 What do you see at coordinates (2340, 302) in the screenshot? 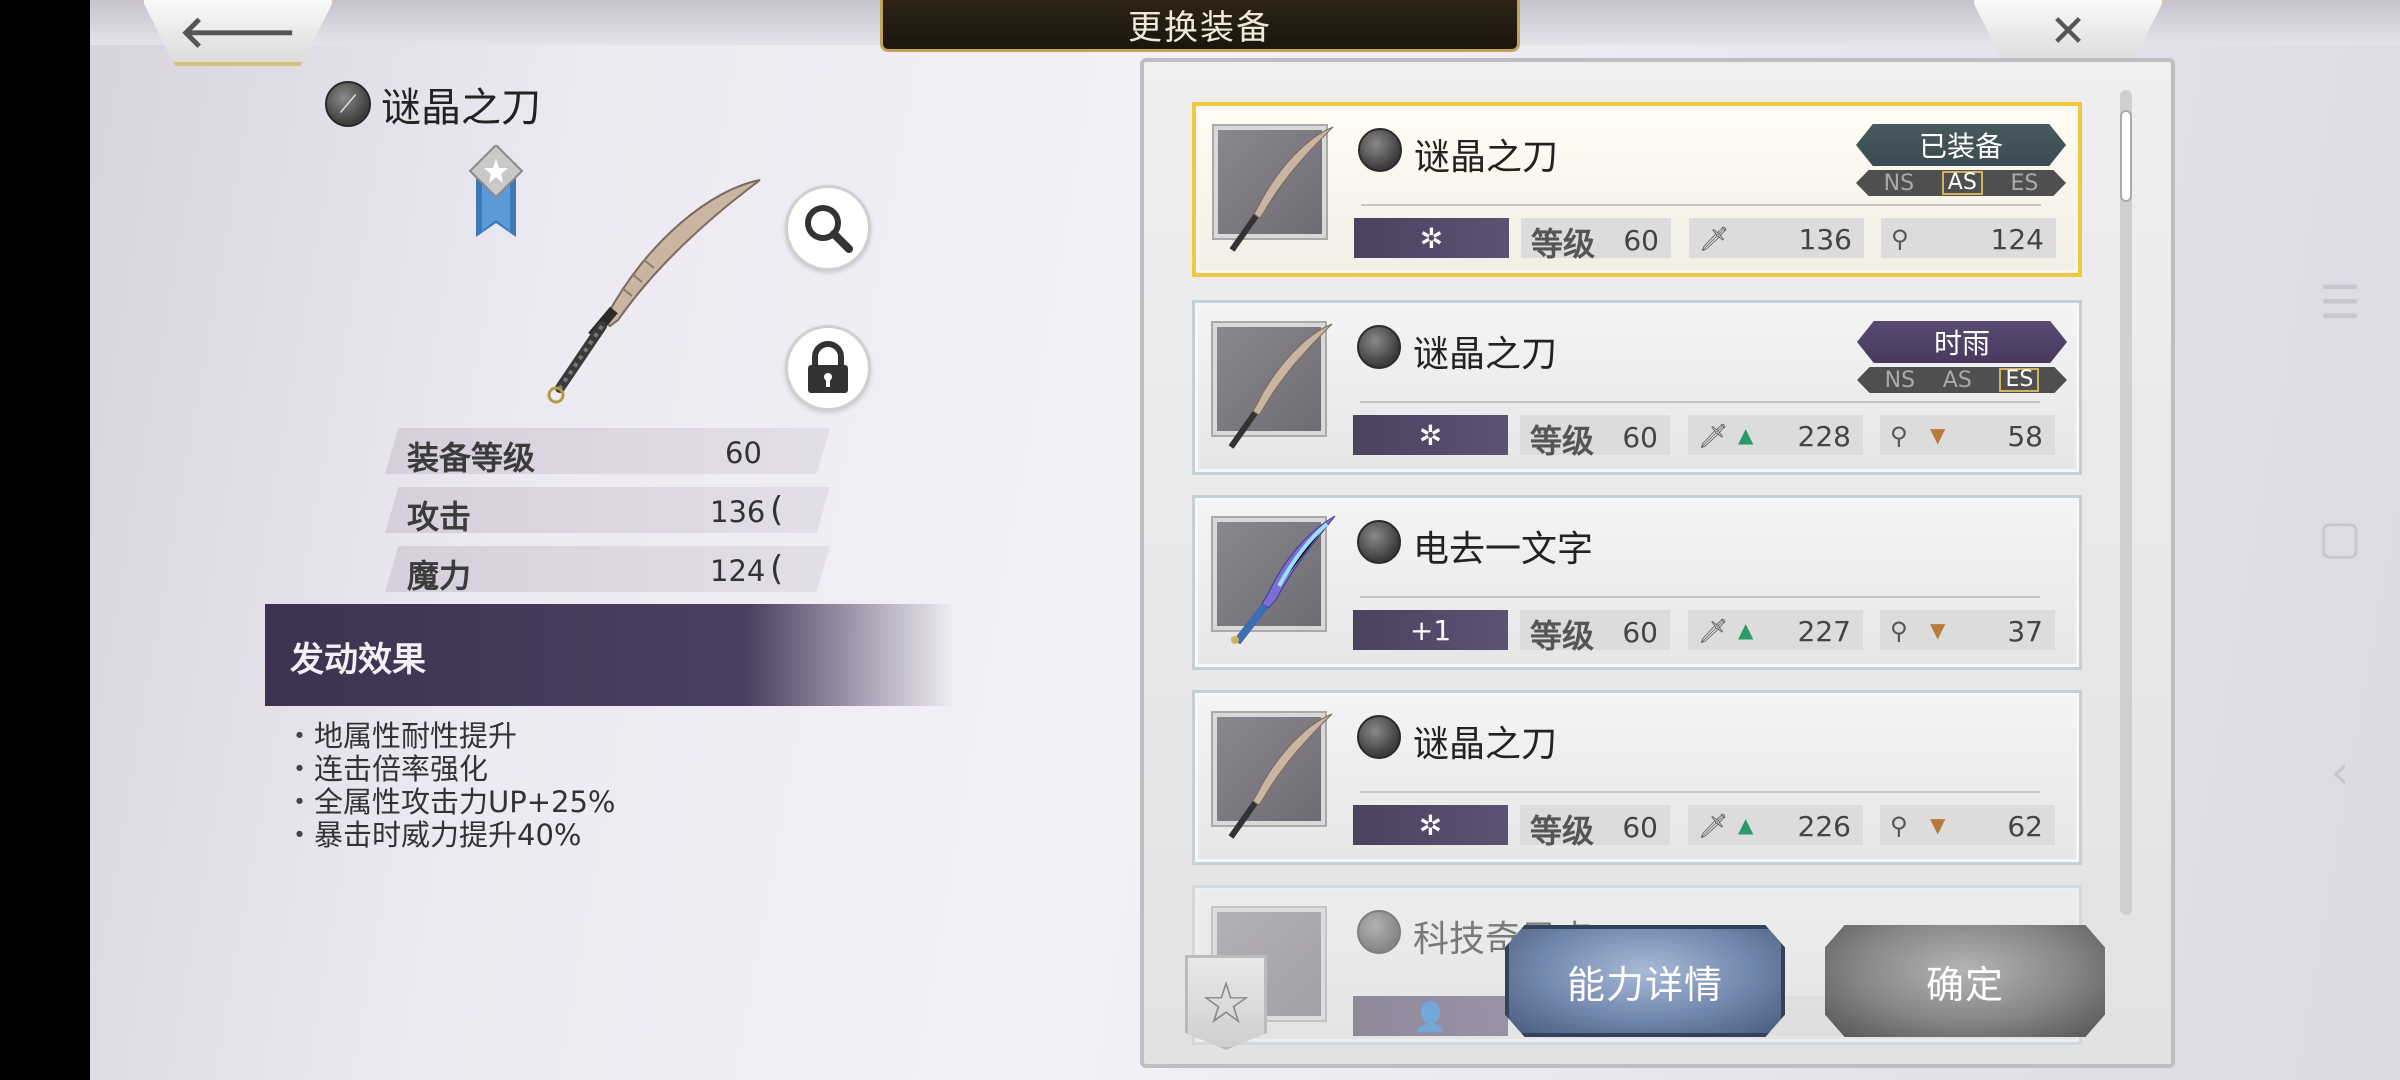
I see `menu-icon: ☰` at bounding box center [2340, 302].